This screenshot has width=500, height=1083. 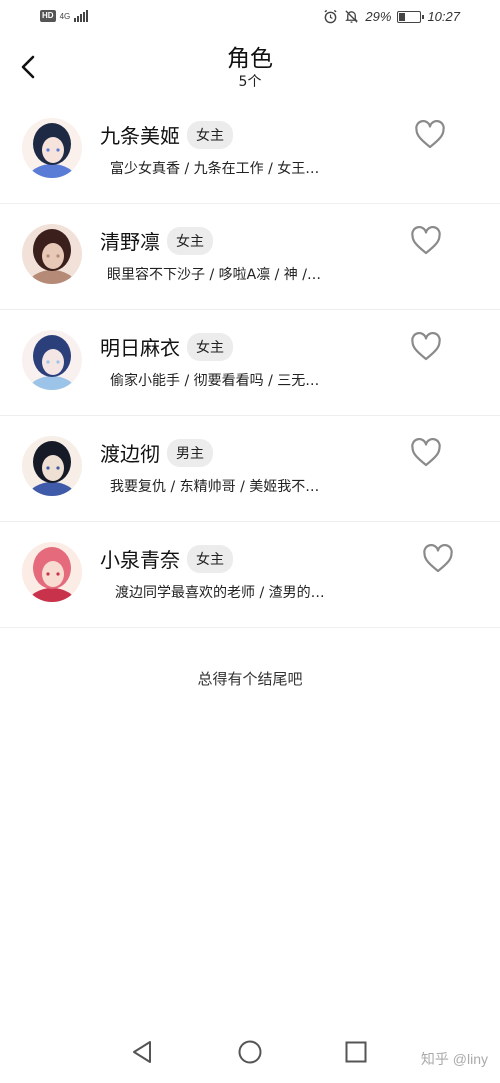 I want to click on battery-icon, so click(x=411, y=16).